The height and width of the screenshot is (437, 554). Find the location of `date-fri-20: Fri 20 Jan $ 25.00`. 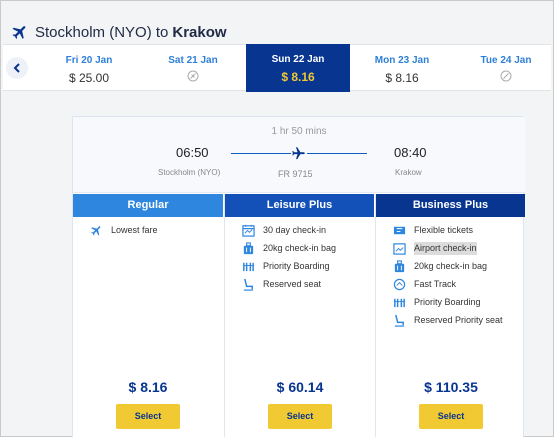

date-fri-20: Fri 20 Jan $ 25.00 is located at coordinates (89, 68).